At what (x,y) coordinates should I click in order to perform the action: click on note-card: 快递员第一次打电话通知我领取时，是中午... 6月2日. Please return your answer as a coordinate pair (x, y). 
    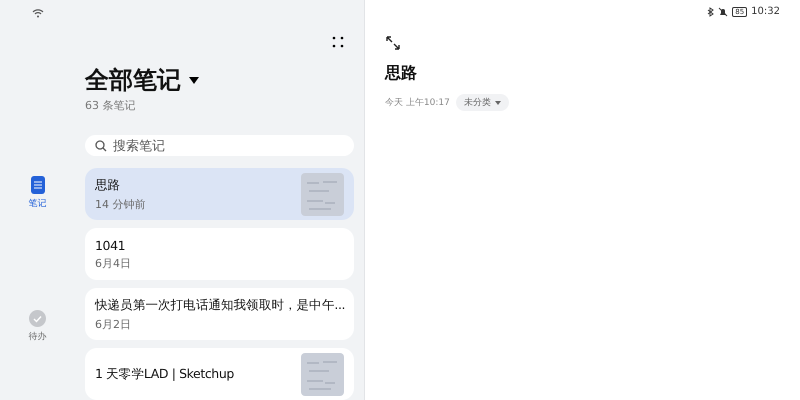
    Looking at the image, I should click on (219, 314).